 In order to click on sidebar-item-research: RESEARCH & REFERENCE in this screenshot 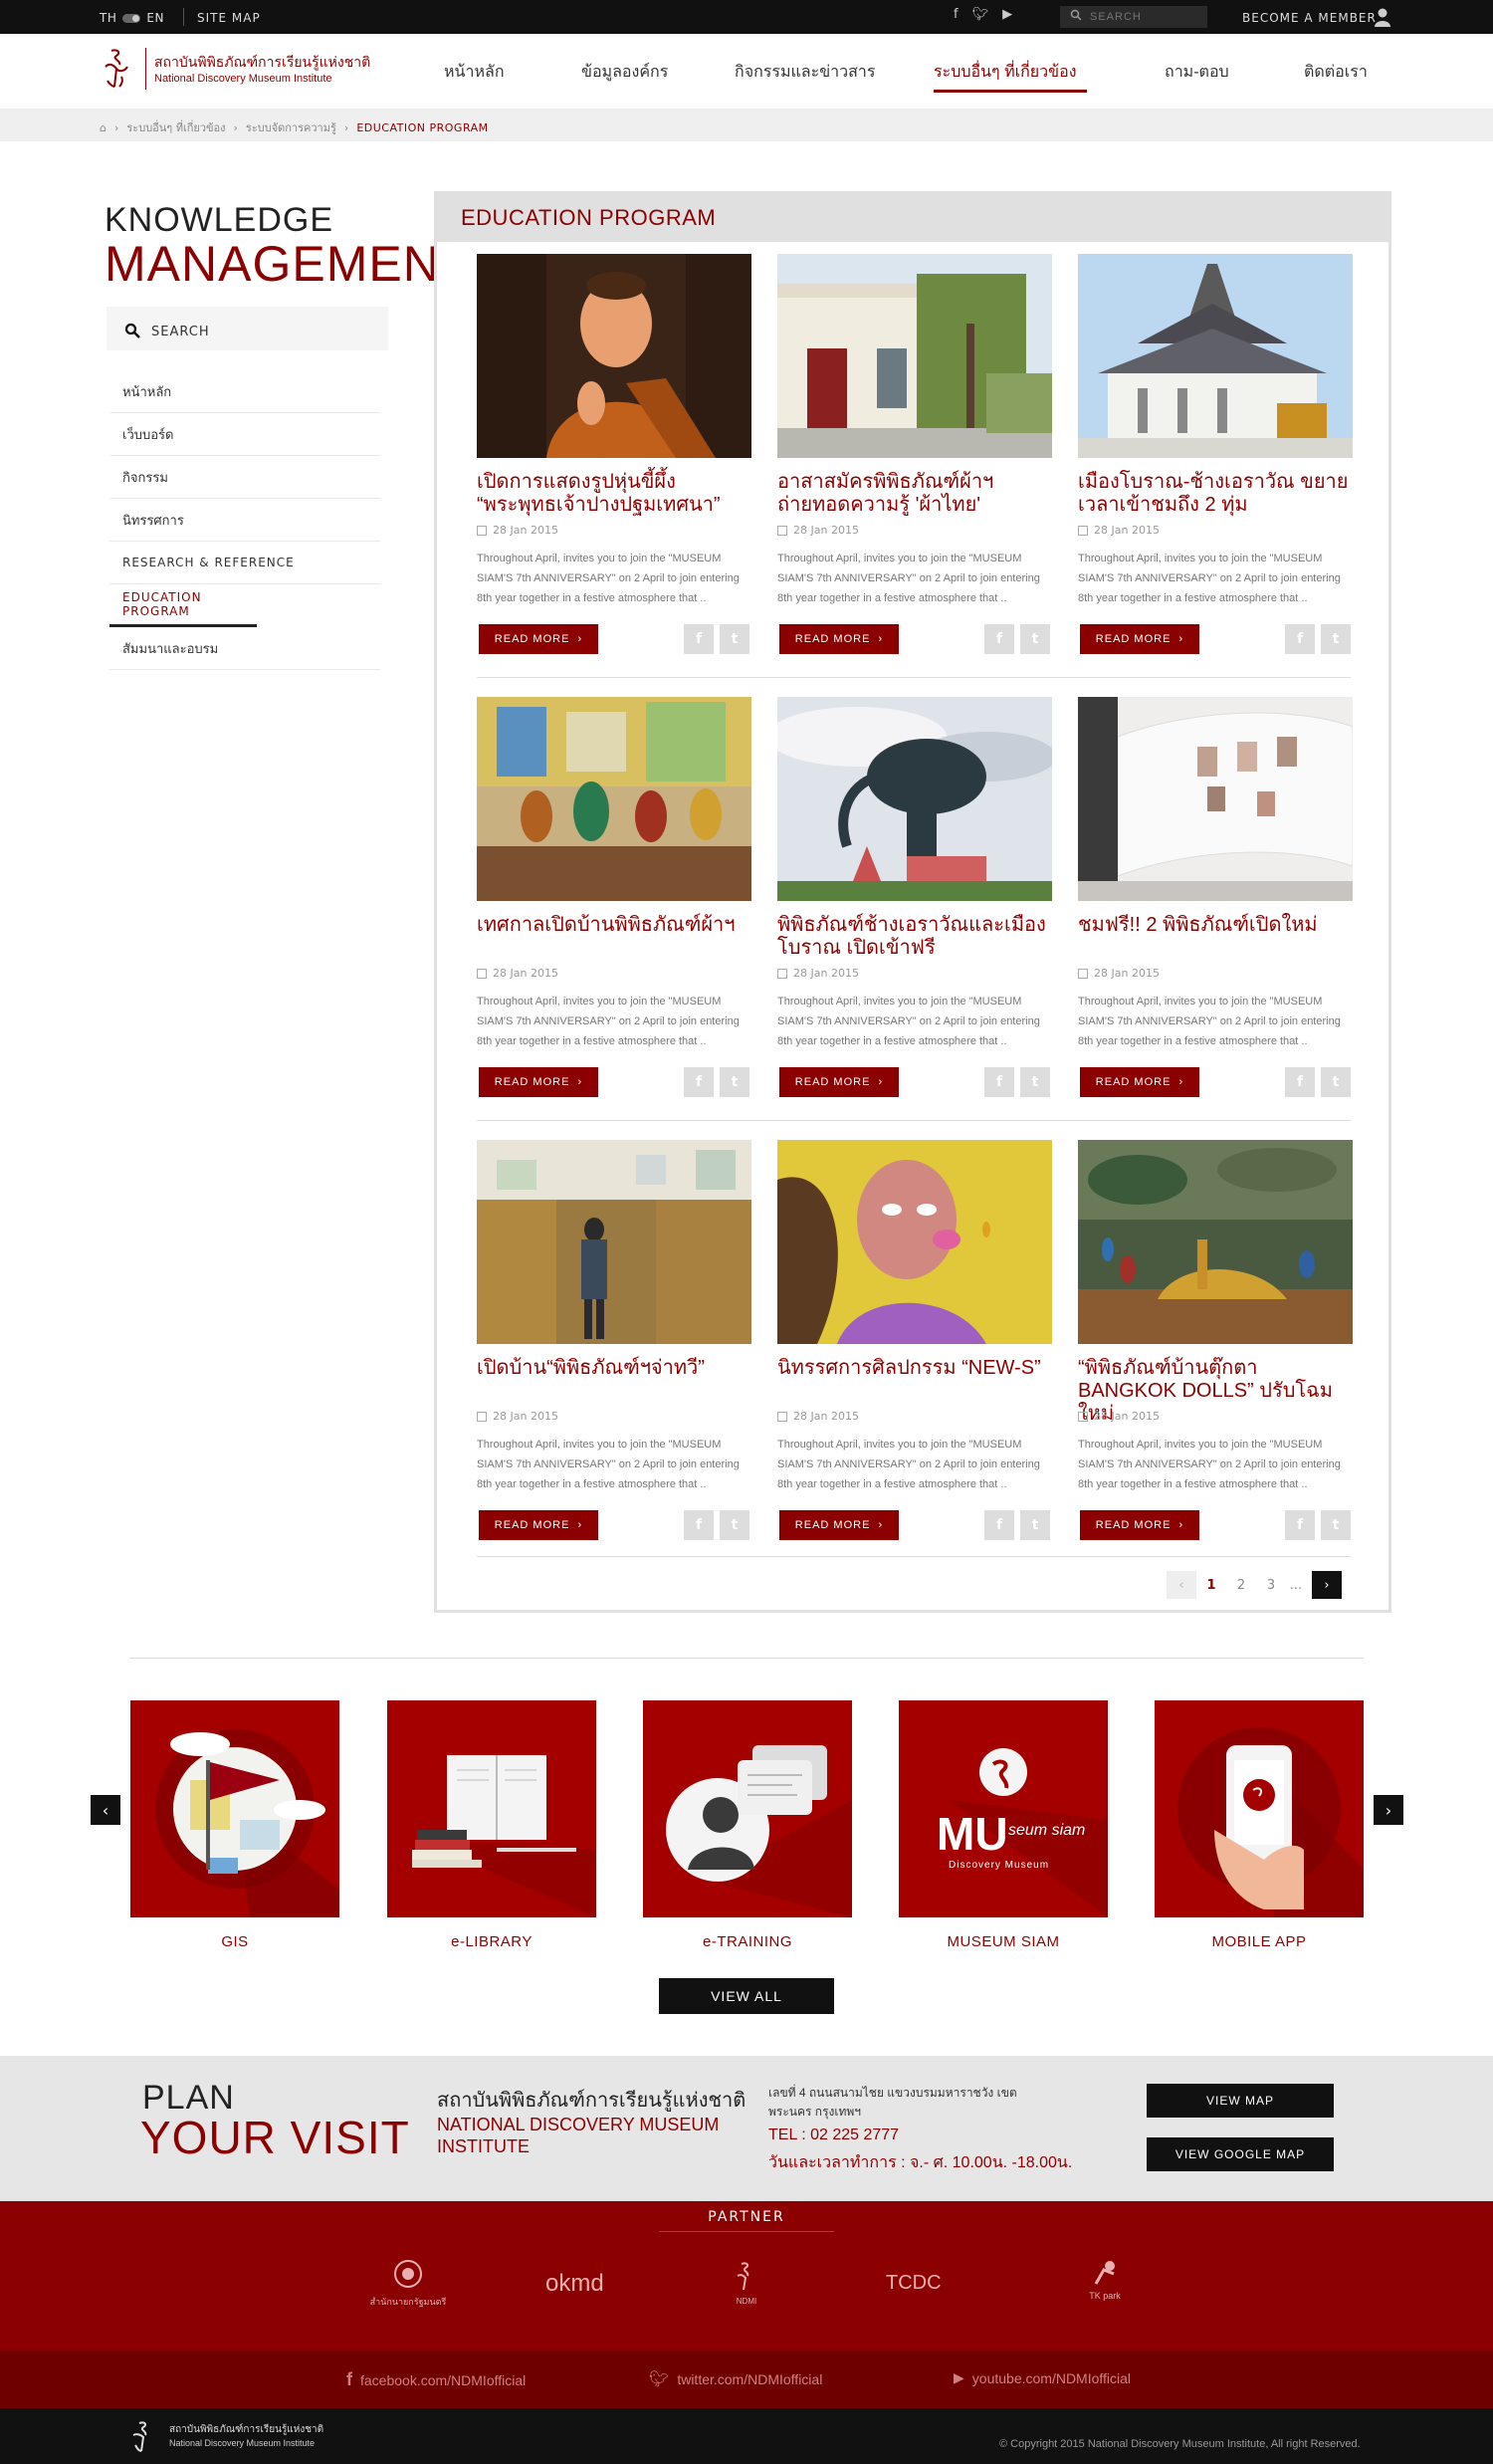, I will do `click(244, 563)`.